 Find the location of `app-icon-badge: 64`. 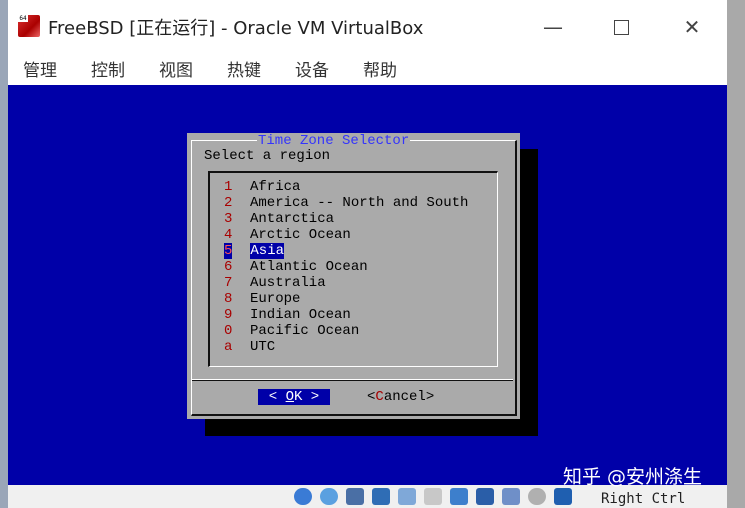

app-icon-badge: 64 is located at coordinates (23, 18).